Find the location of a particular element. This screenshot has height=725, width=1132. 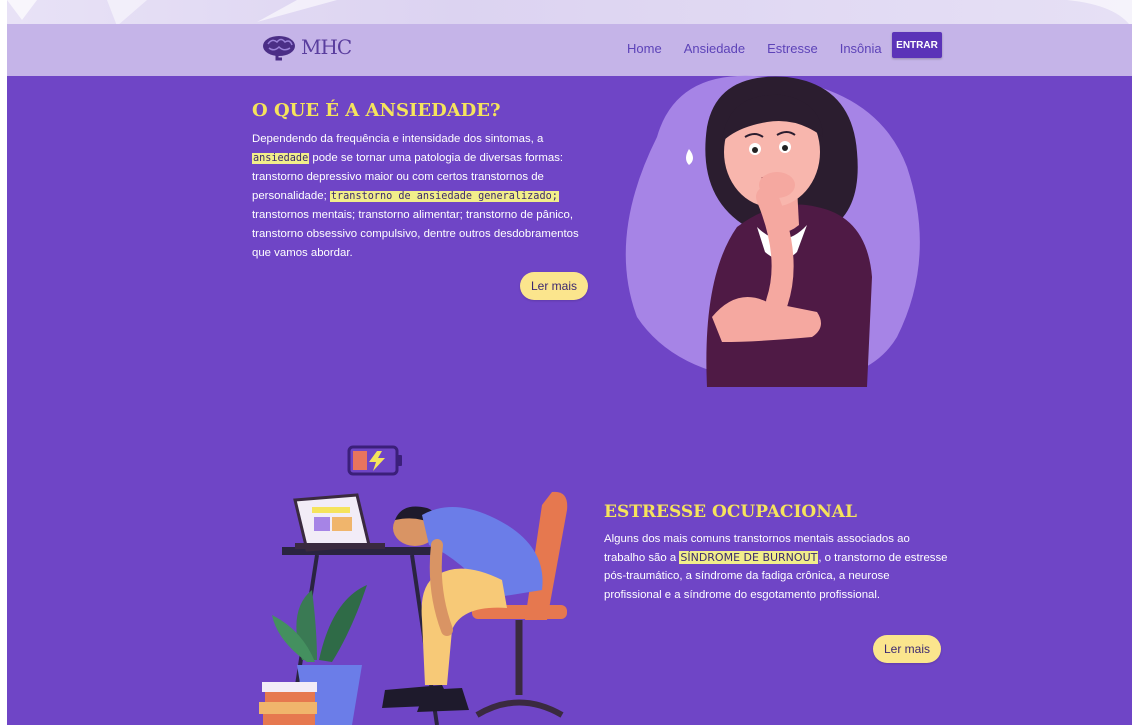

logo-text: MHC is located at coordinates (326, 47).